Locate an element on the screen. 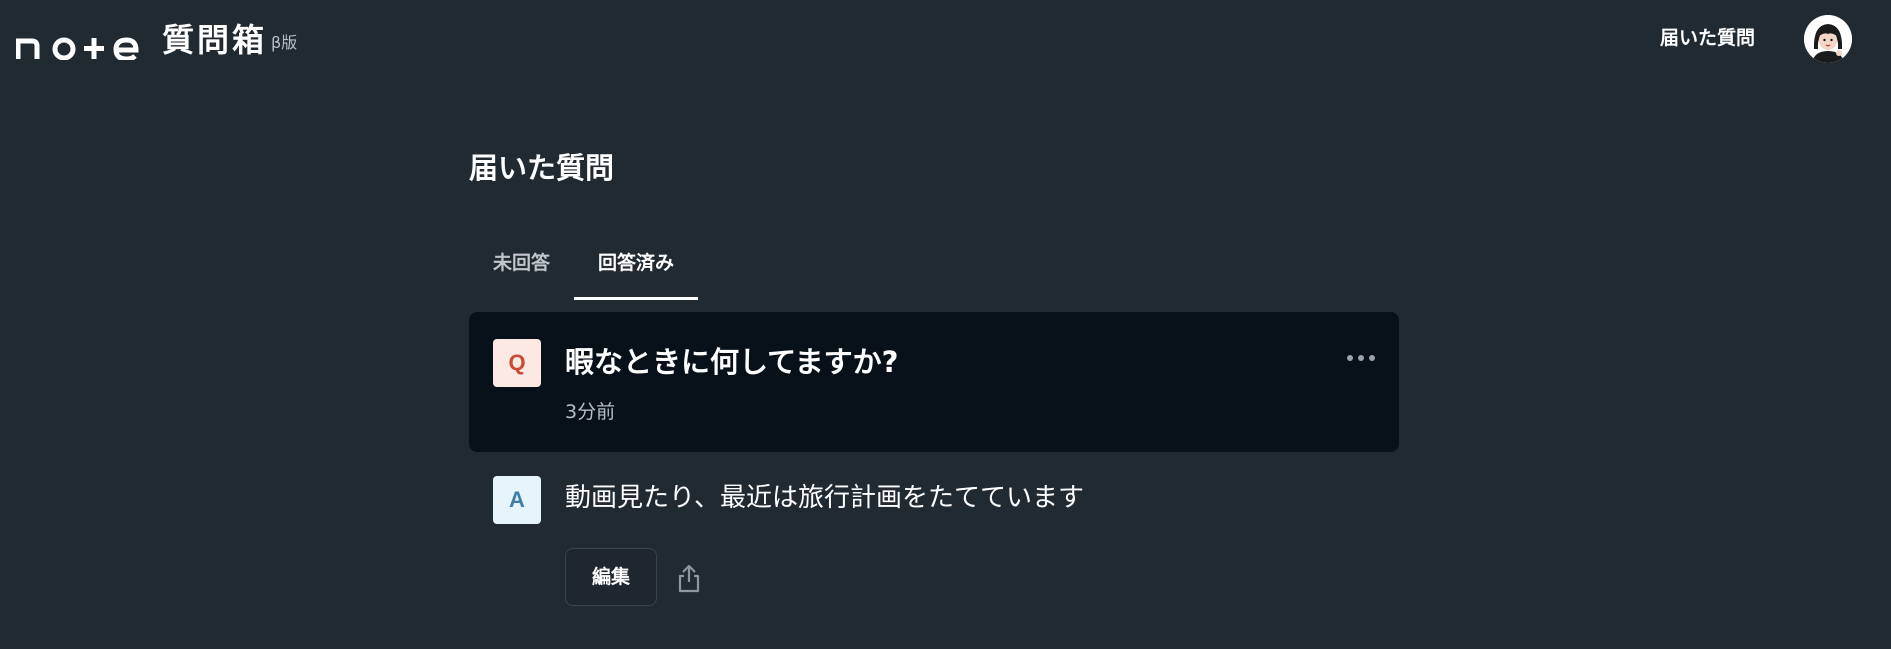 This screenshot has height=649, width=1891. question-text: 暇なときに何してますか? is located at coordinates (732, 362).